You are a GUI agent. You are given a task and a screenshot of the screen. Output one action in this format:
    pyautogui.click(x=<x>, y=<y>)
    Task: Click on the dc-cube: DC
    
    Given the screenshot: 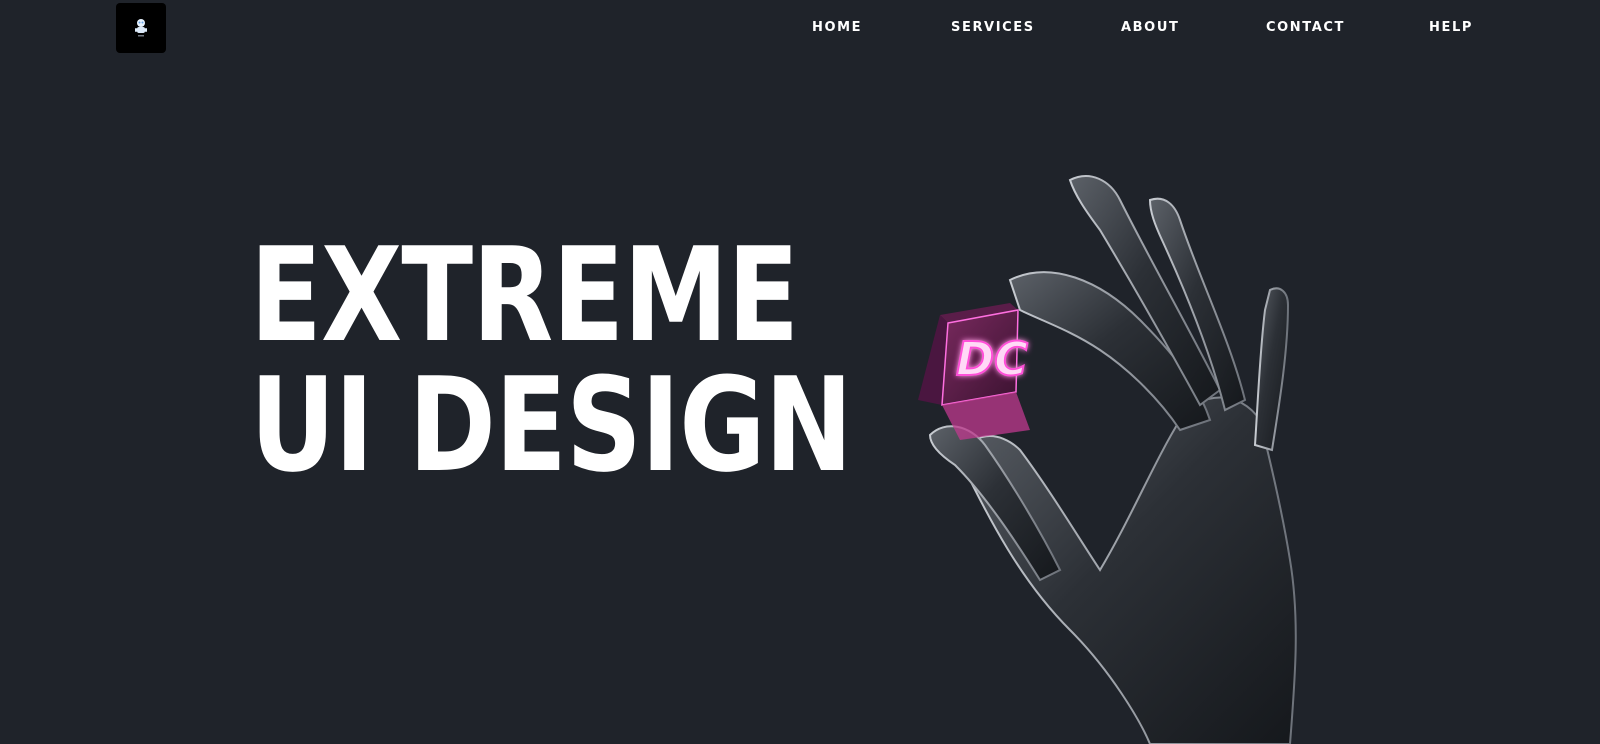 What is the action you would take?
    pyautogui.click(x=974, y=371)
    